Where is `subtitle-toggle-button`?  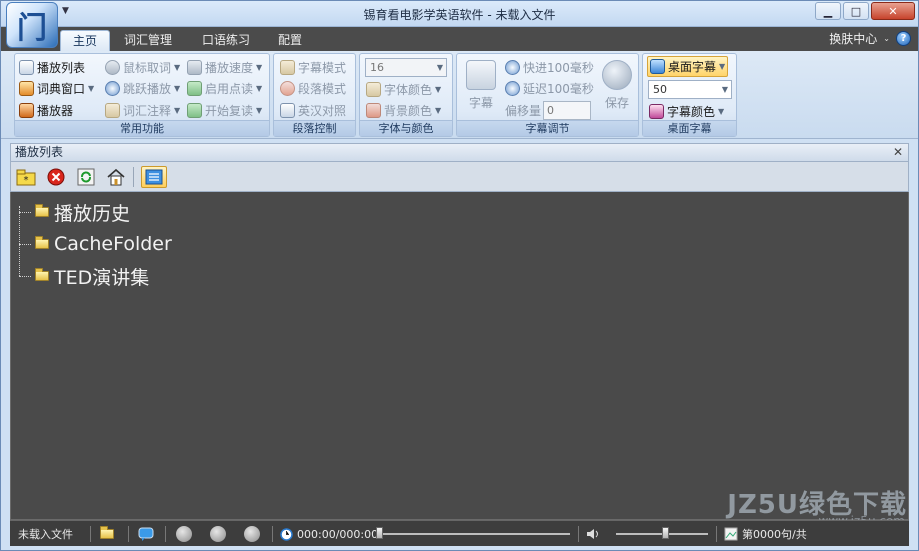
subtitle-toggle-button is located at coordinates (146, 534).